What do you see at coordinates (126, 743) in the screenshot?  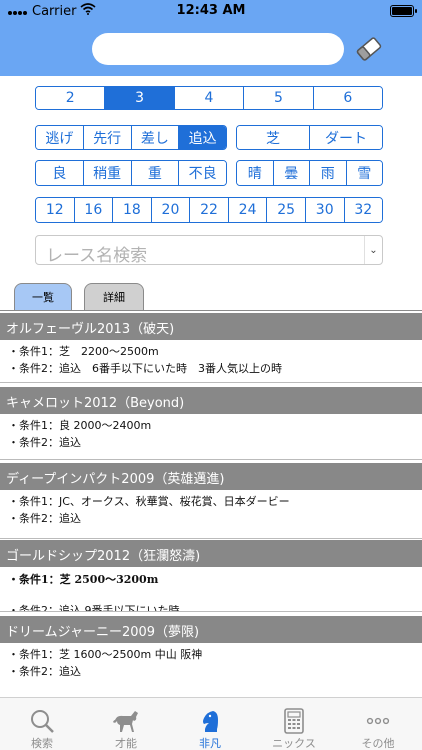 I see `tab-talent-label: 才能` at bounding box center [126, 743].